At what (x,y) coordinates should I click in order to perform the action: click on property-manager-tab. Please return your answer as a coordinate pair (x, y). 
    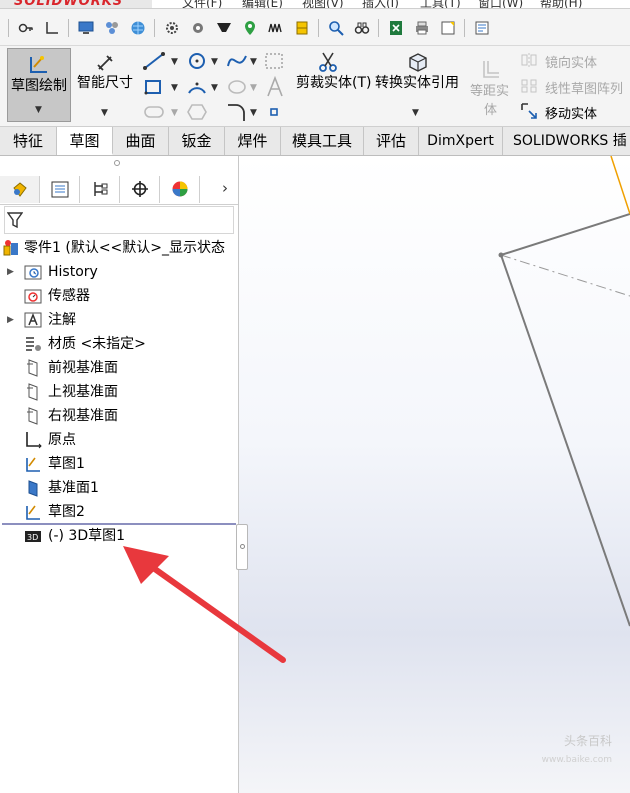
    Looking at the image, I should click on (60, 189).